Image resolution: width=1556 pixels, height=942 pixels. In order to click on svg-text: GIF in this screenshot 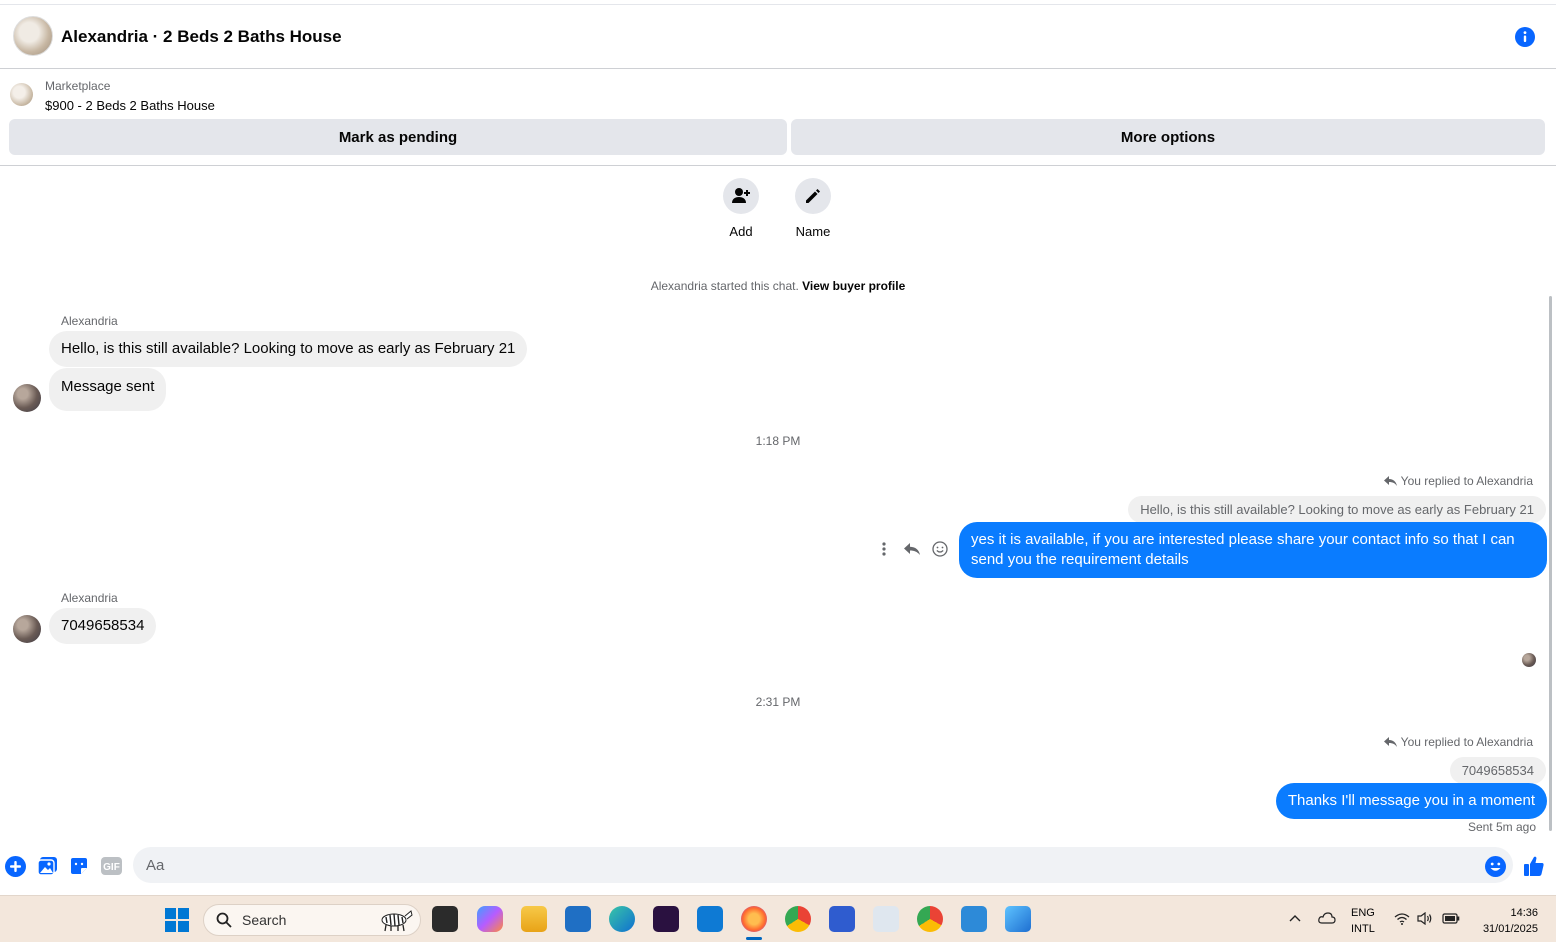, I will do `click(111, 867)`.